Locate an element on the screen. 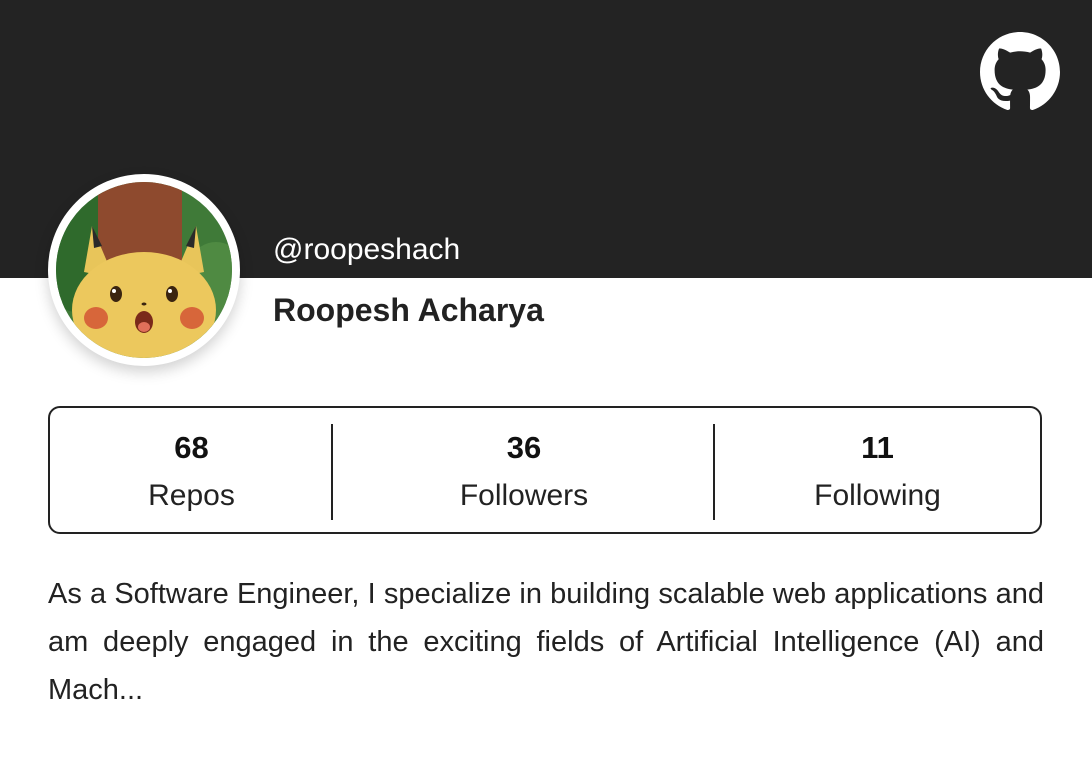  following-count: 11 is located at coordinates (877, 447).